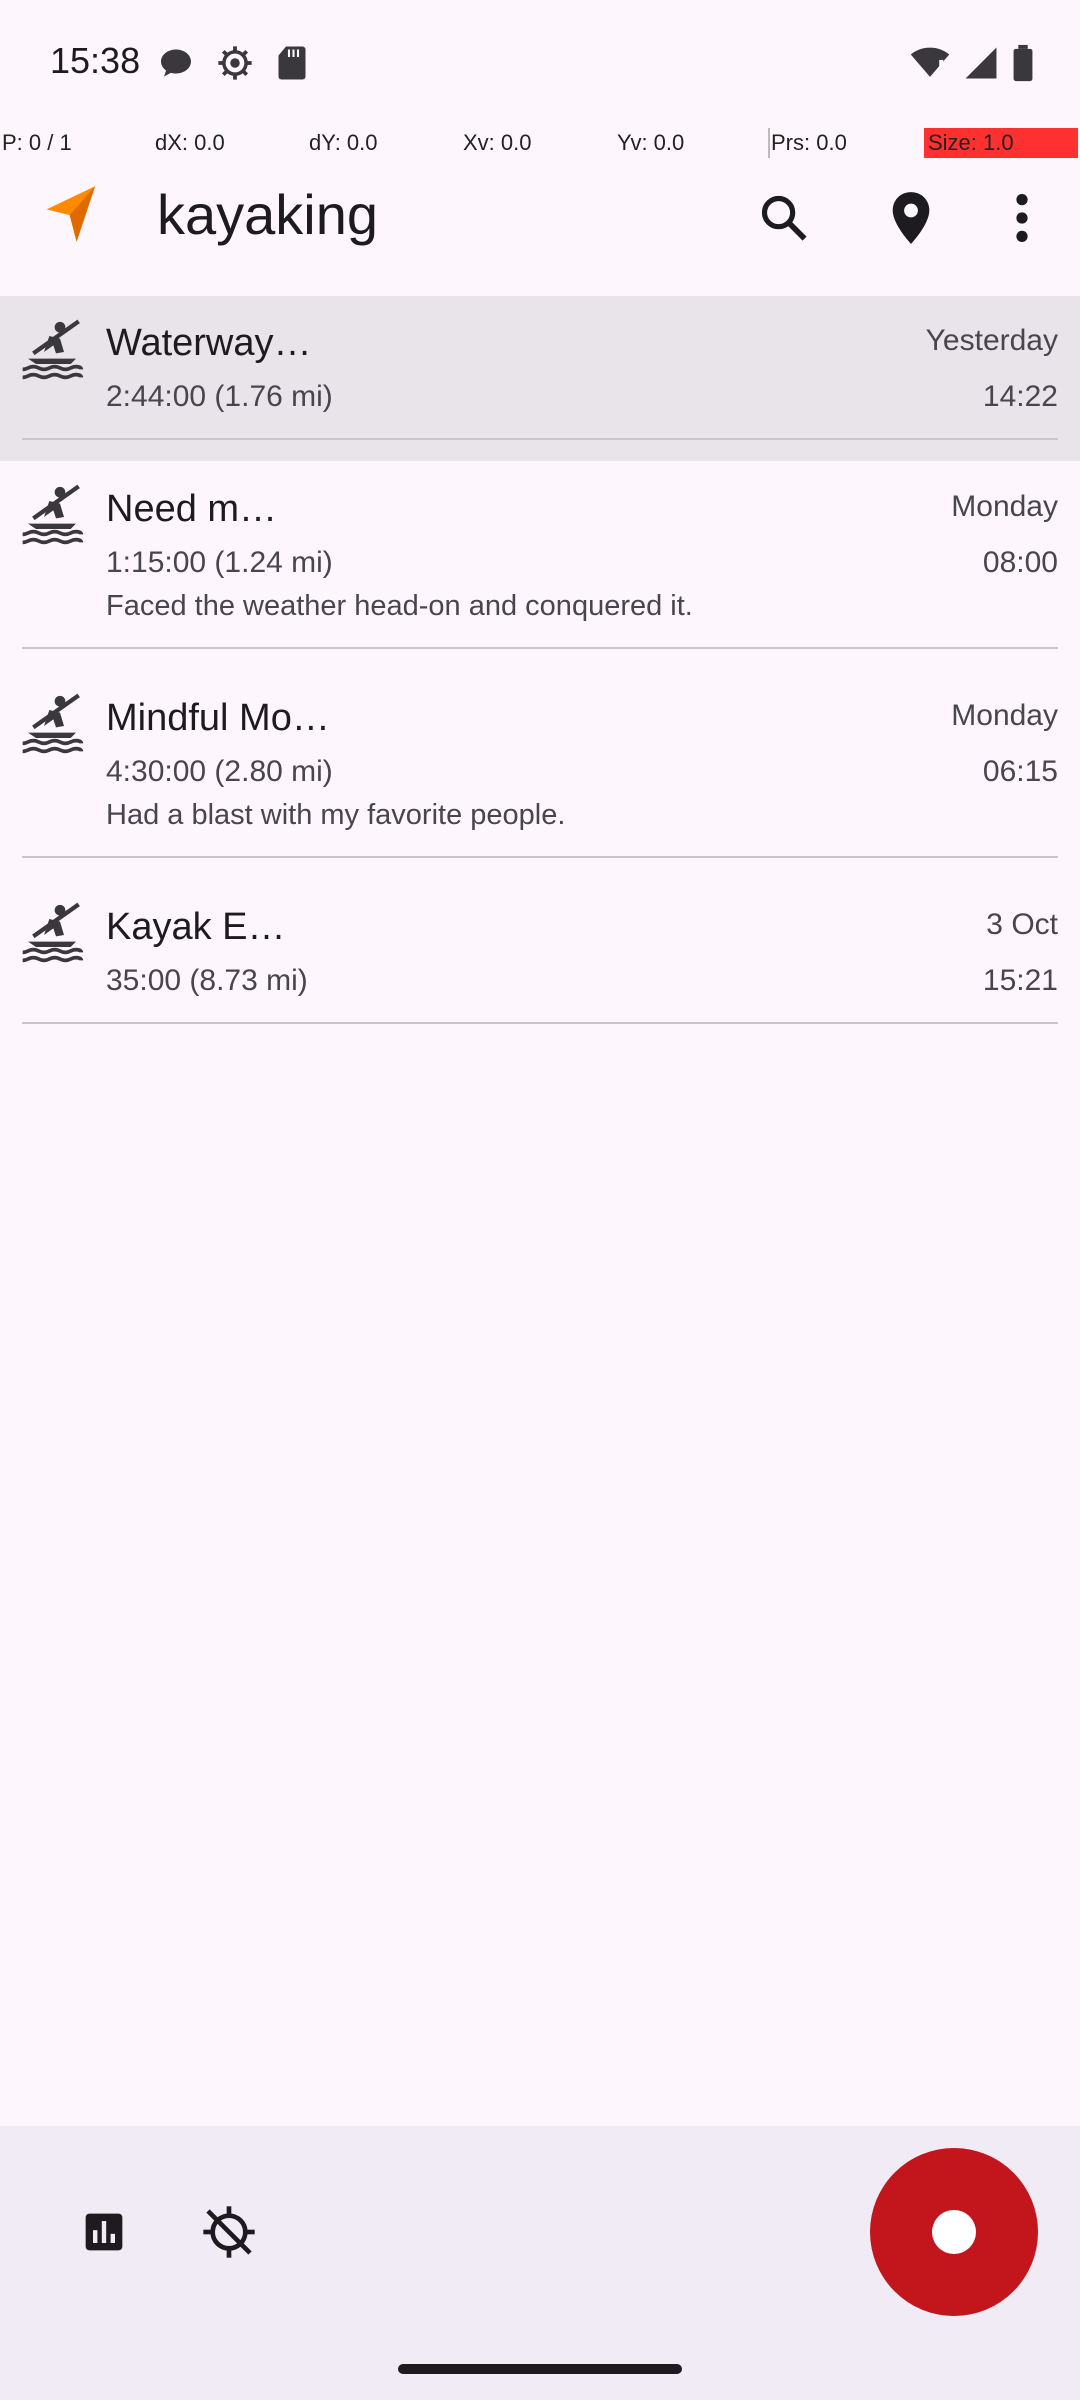 The image size is (1080, 2400). I want to click on bottom-app-bar, so click(540, 2263).